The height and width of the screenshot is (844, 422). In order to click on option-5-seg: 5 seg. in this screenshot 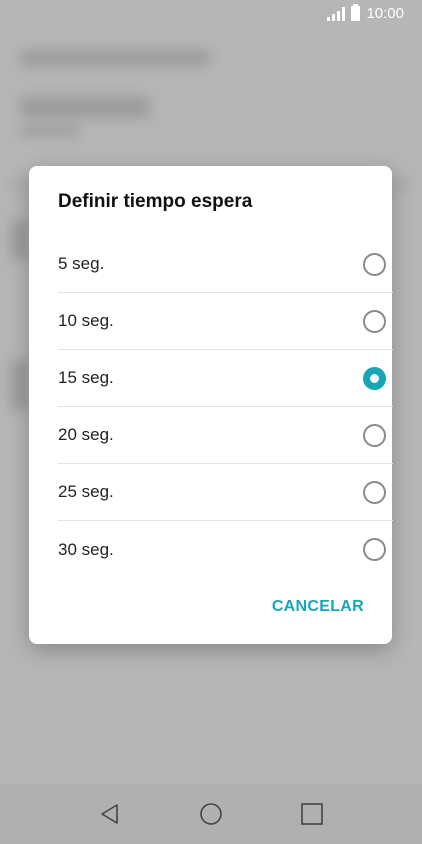, I will do `click(225, 264)`.